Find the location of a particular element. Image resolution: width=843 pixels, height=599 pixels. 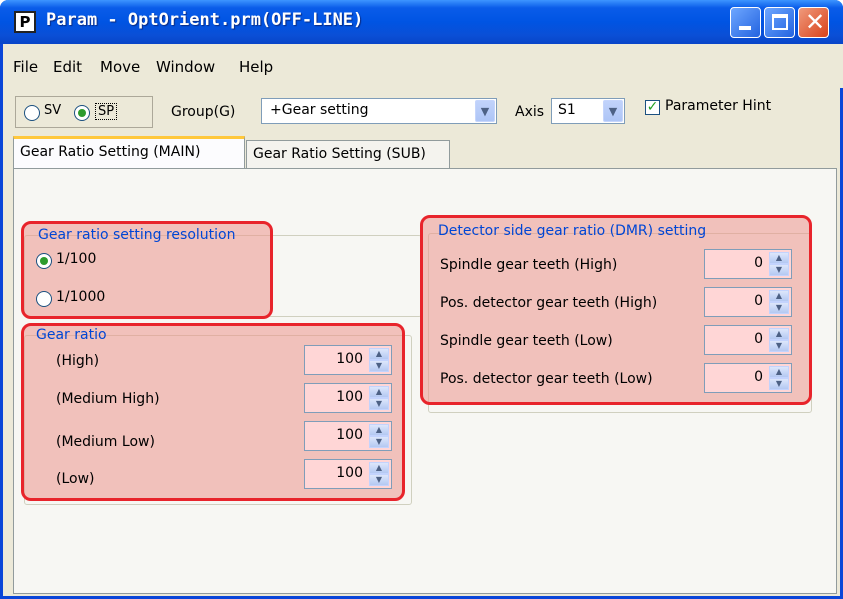

dmr-spindle-high-spinner: 0 ▲ ▼ is located at coordinates (748, 264).